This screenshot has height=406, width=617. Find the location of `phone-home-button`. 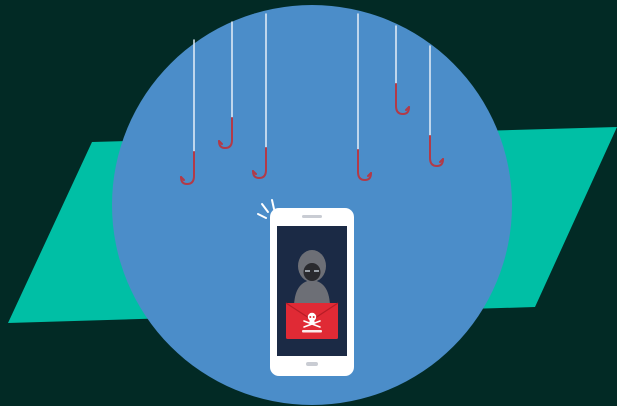

phone-home-button is located at coordinates (312, 364).